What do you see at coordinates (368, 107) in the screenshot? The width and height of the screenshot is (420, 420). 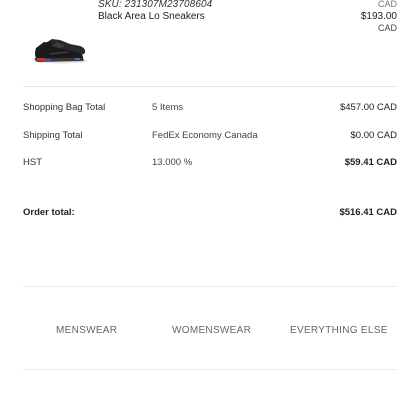 I see `bag-total-amount: $457.00 CAD` at bounding box center [368, 107].